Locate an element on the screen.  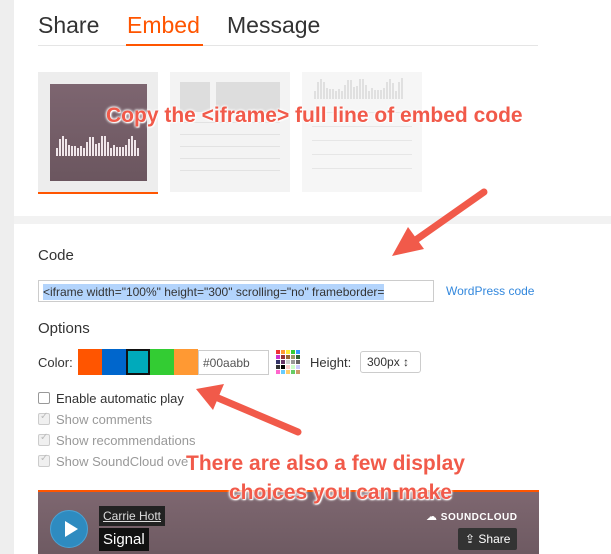
annotation-line-1: There are also a few display is located at coordinates (325, 463).